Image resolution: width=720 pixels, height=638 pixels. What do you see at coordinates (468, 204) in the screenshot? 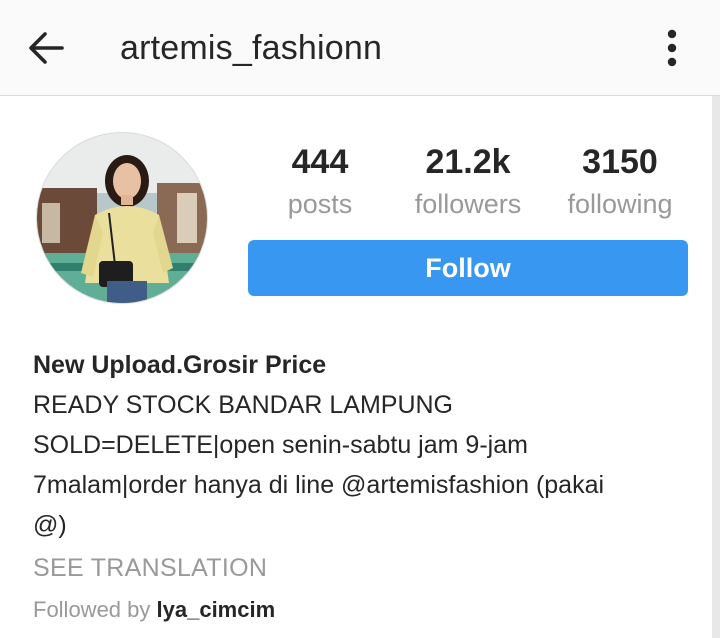
I see `followers-label: followers` at bounding box center [468, 204].